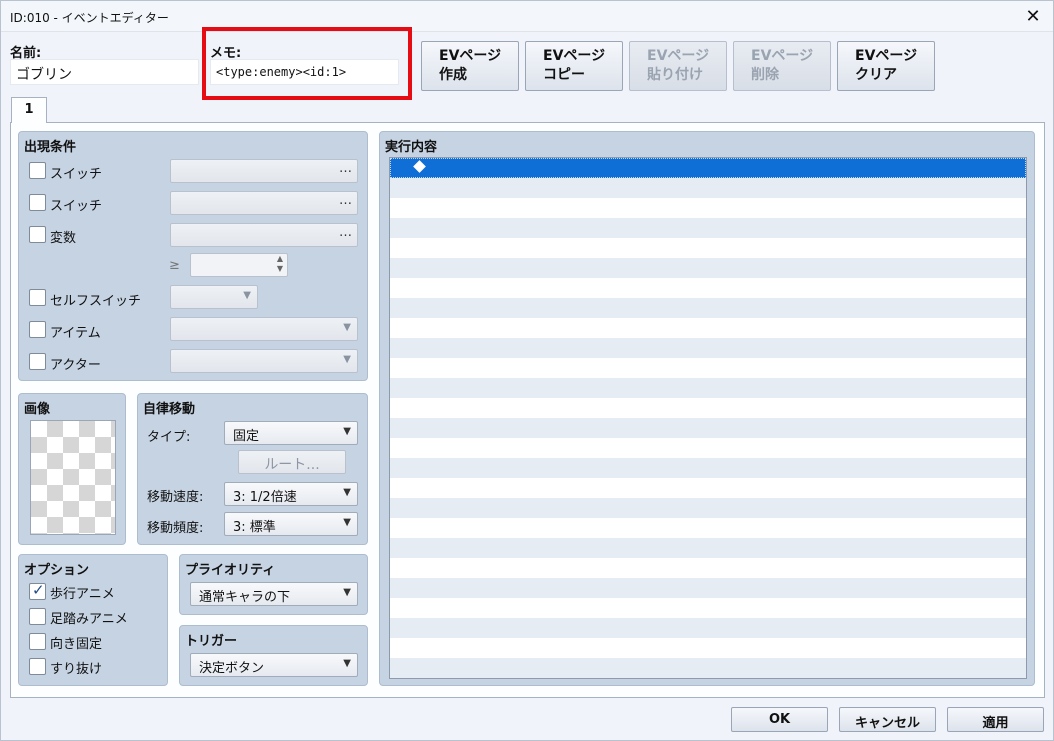  What do you see at coordinates (574, 66) in the screenshot?
I see `ev-page-copy-button: EVページ コピー` at bounding box center [574, 66].